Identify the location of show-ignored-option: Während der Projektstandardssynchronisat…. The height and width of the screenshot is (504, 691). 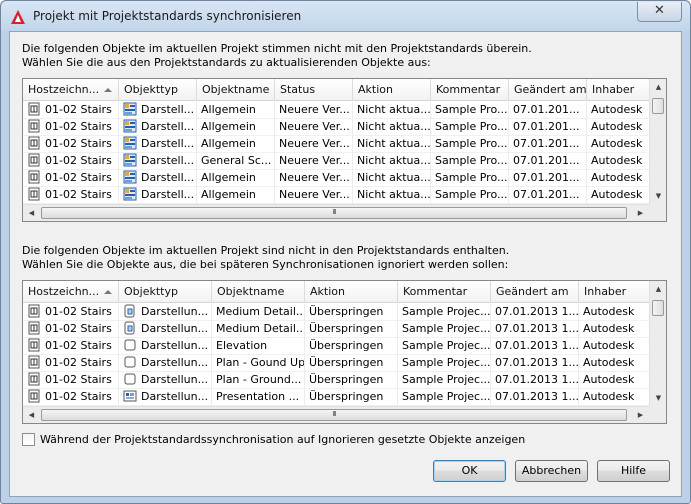
(273, 439).